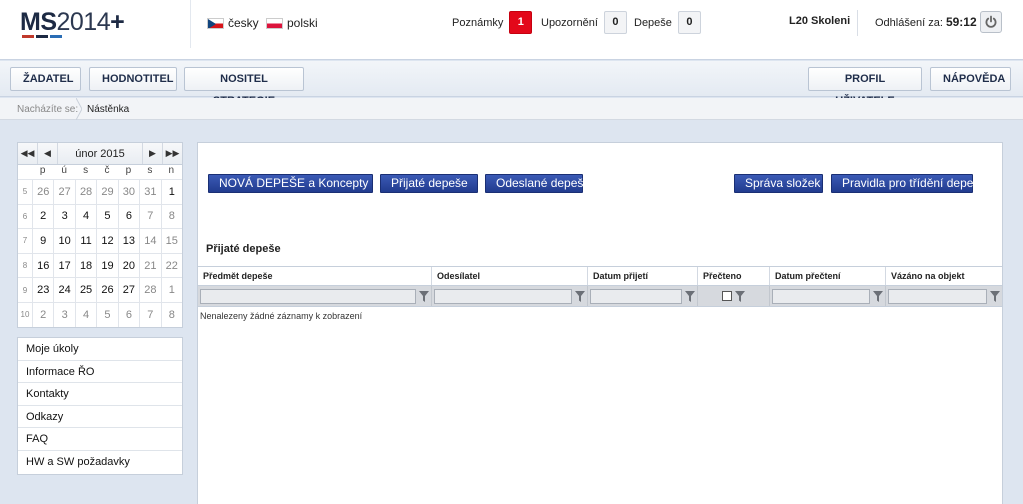 The image size is (1023, 504). Describe the element at coordinates (72, 22) in the screenshot. I see `ms2014-logo: MS2014+` at that location.